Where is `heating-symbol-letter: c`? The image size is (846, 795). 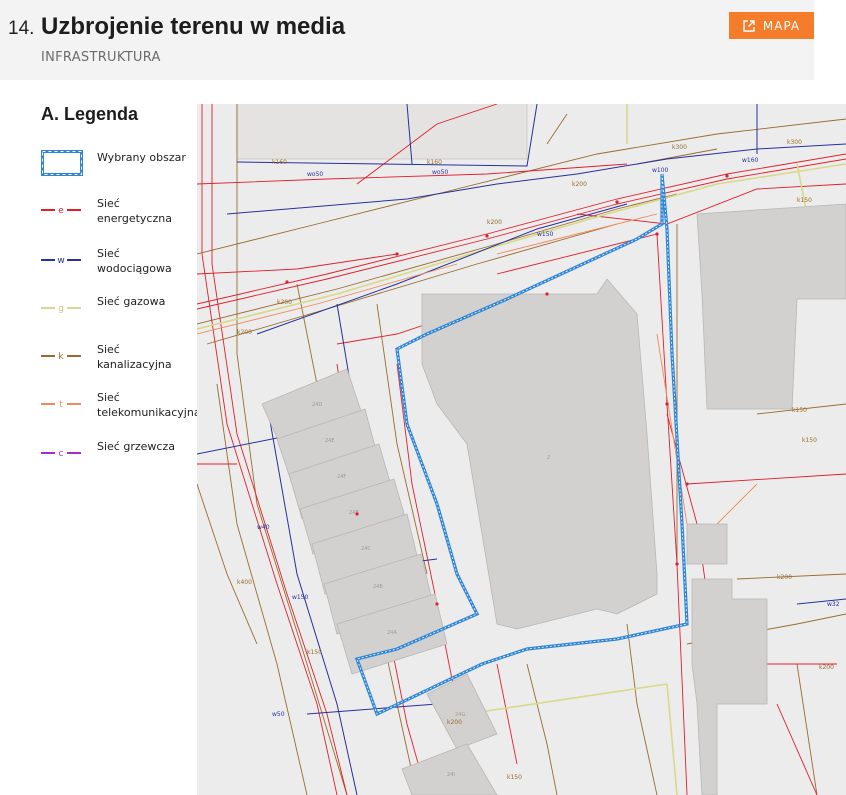 heating-symbol-letter: c is located at coordinates (61, 454).